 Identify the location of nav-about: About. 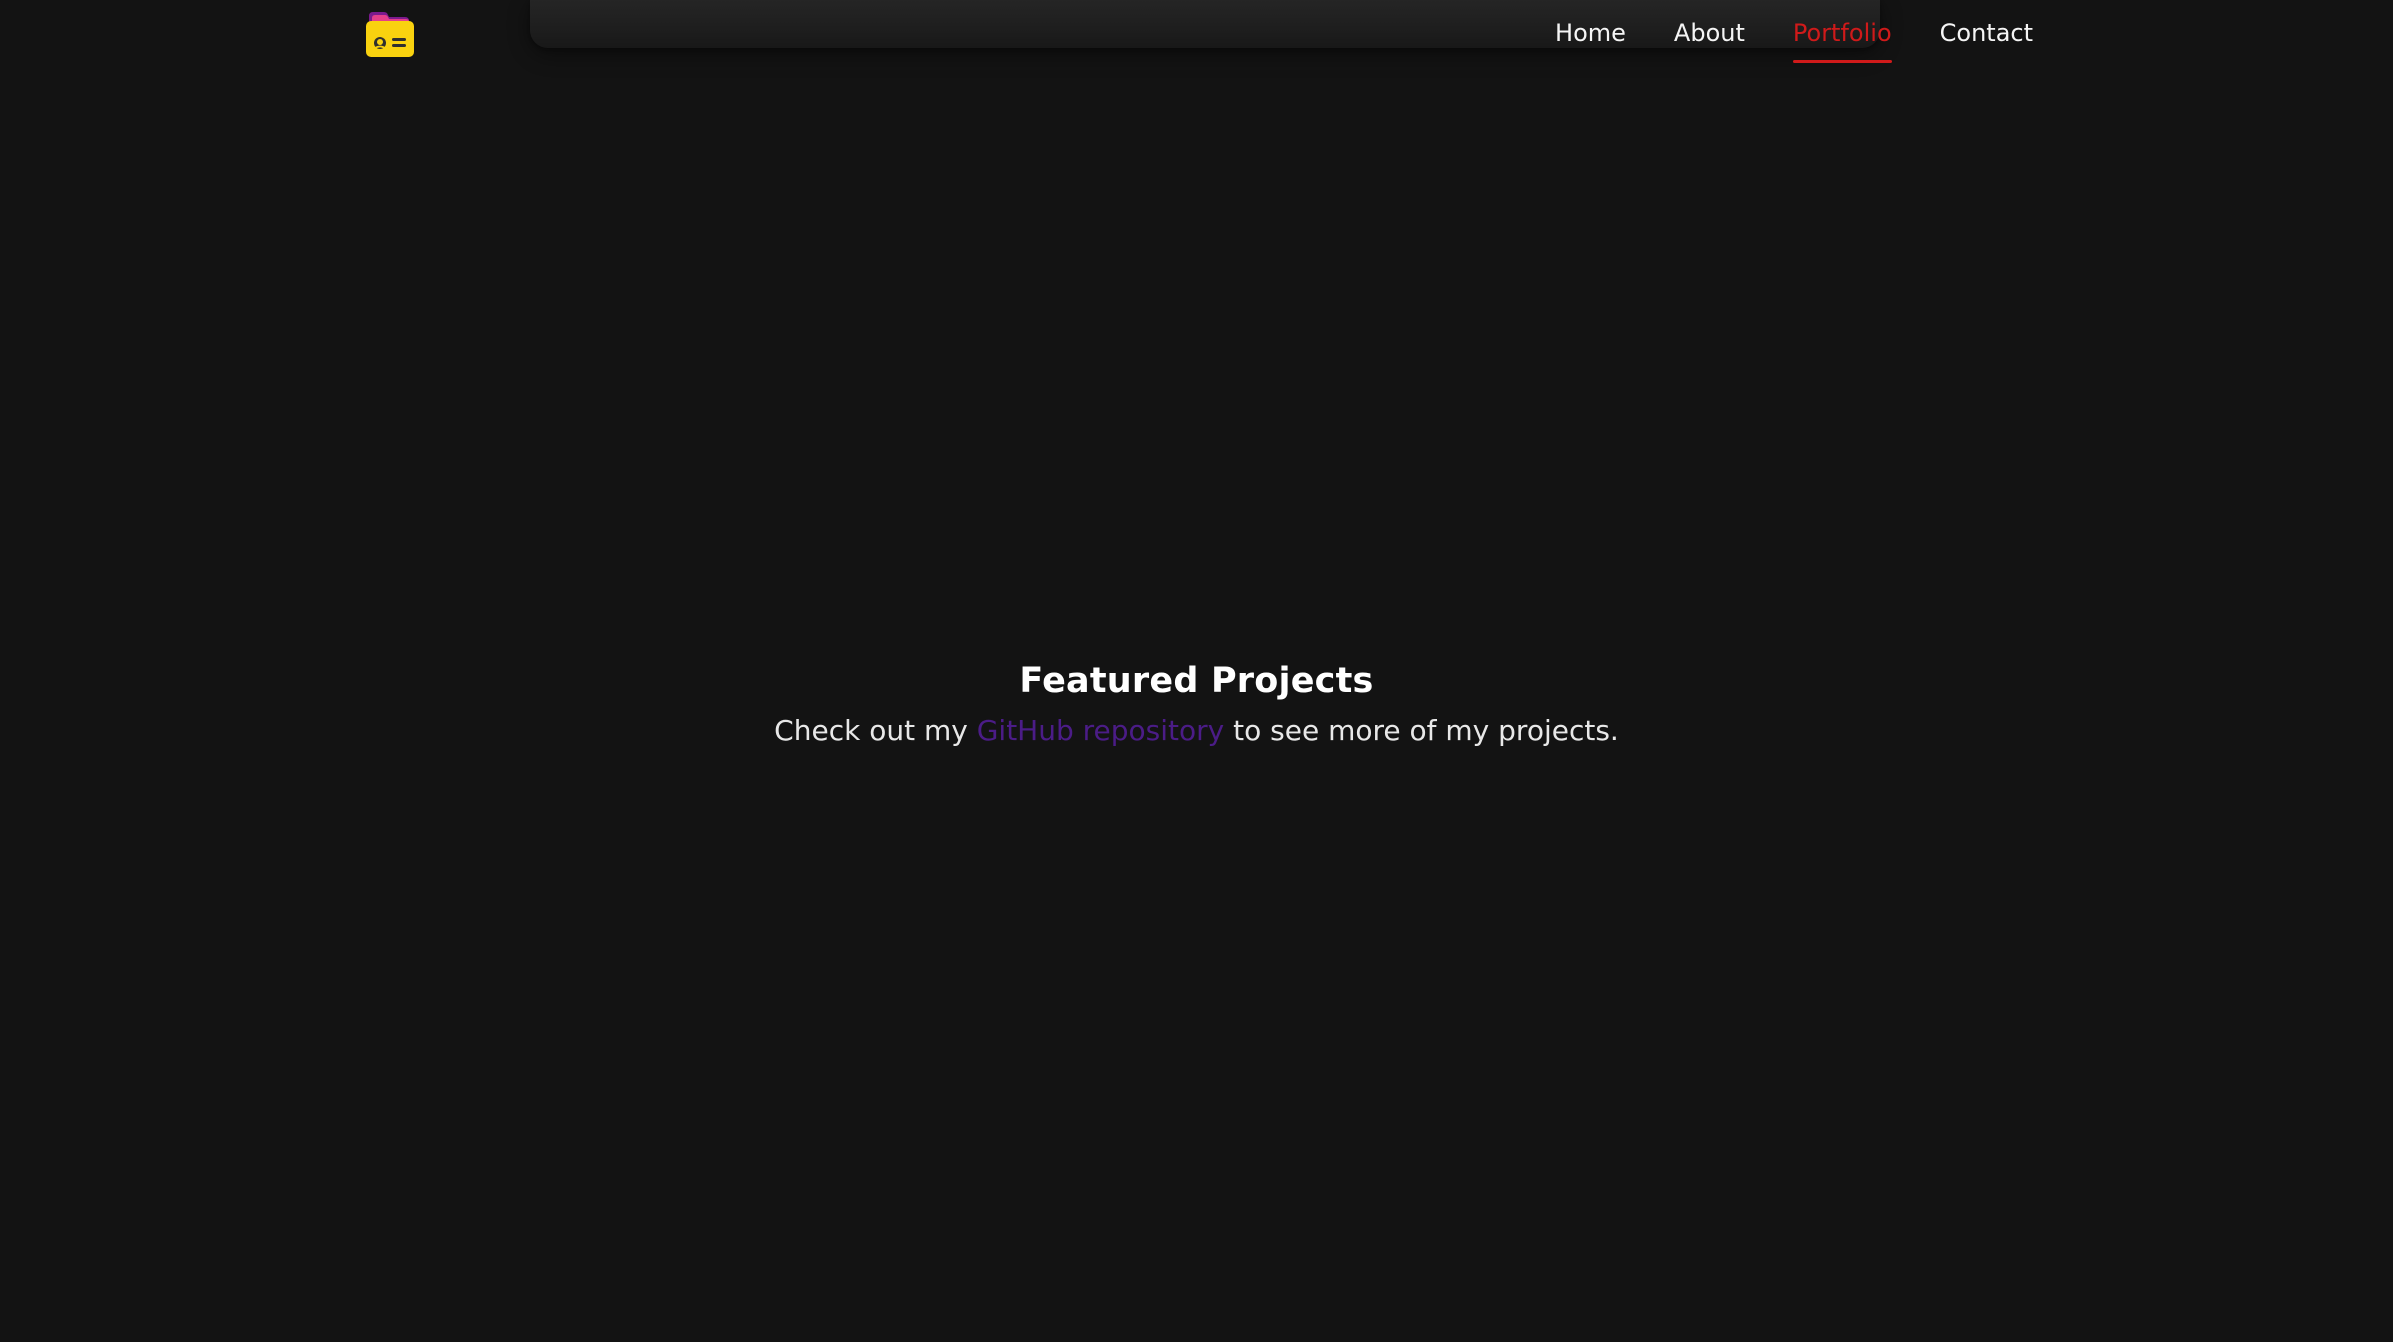
(1709, 33).